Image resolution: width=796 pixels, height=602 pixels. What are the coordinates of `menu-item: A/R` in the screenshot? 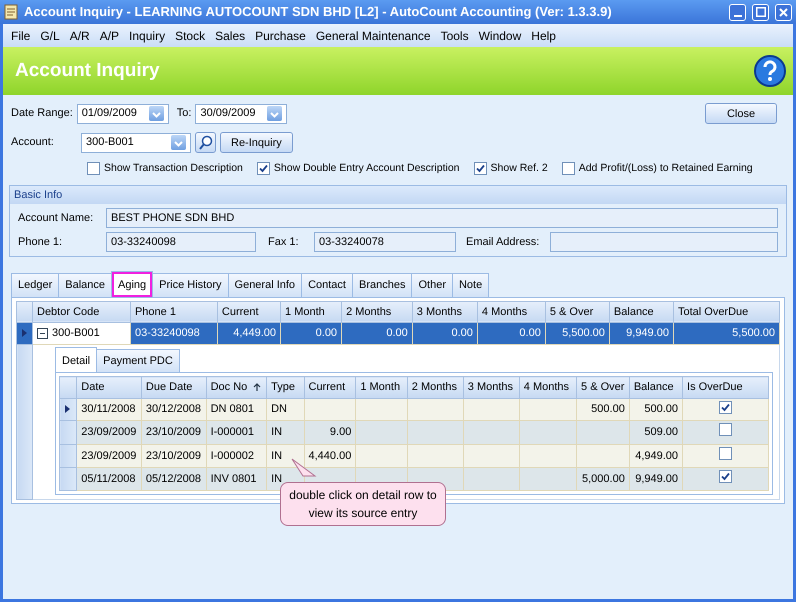 It's located at (80, 35).